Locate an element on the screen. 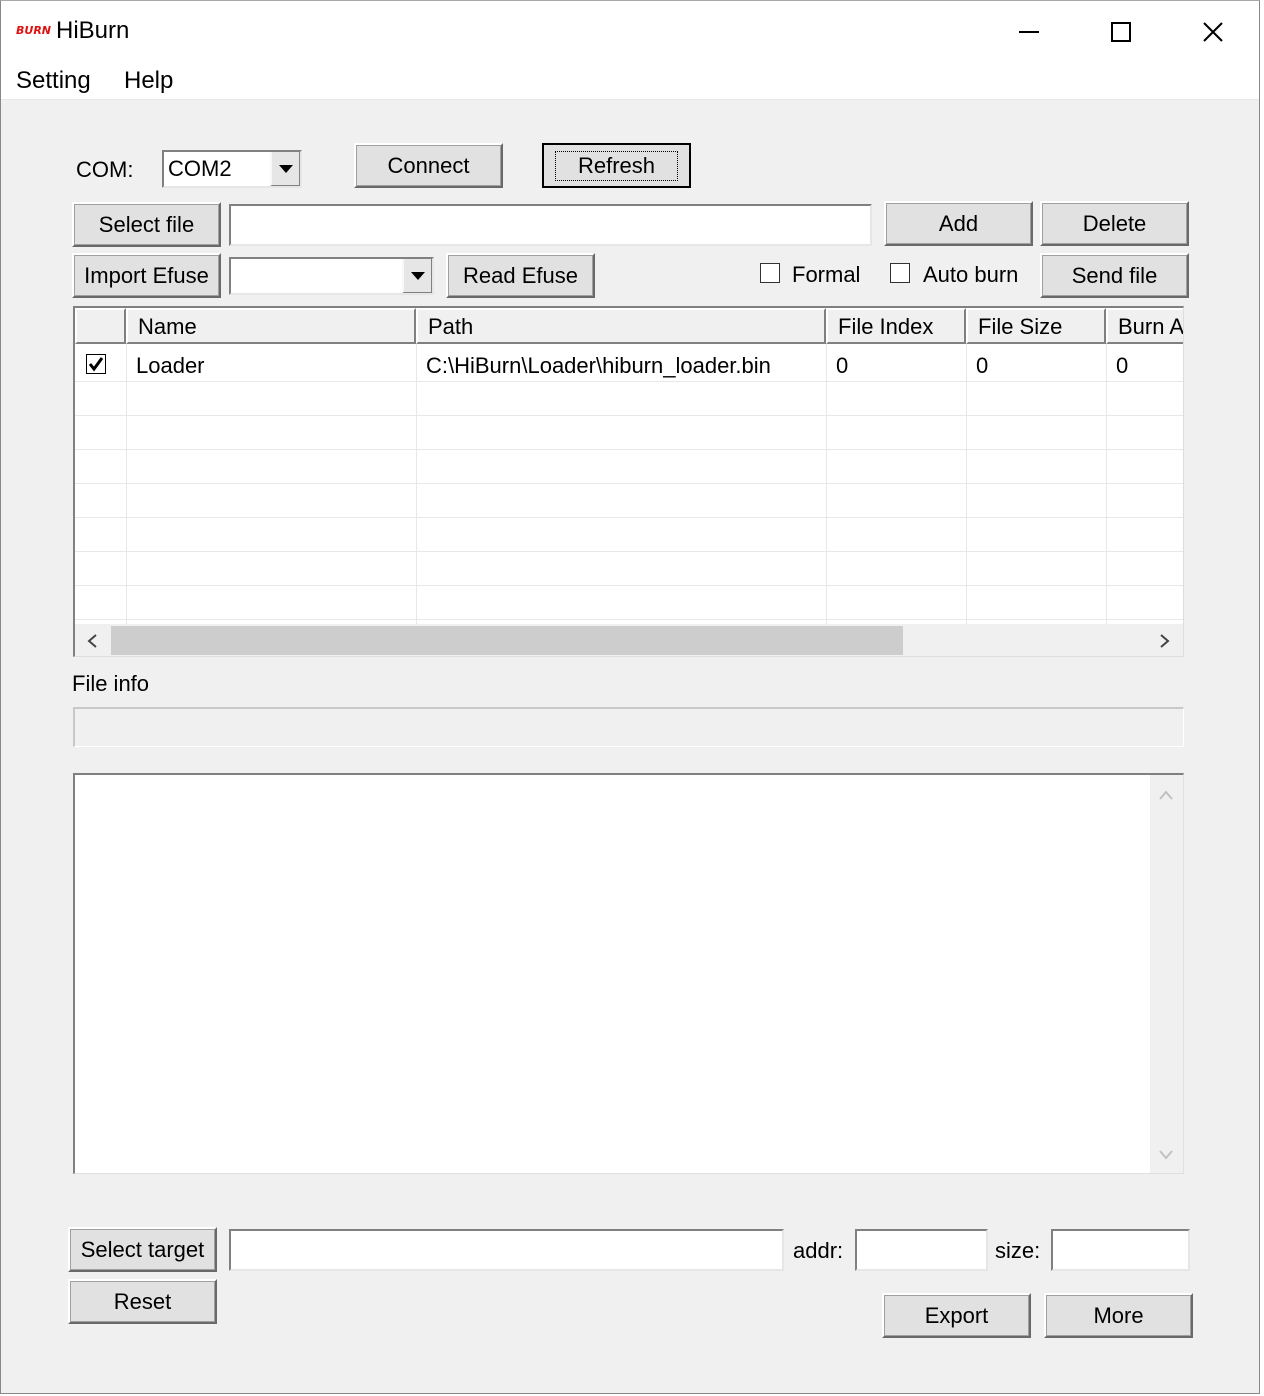 The width and height of the screenshot is (1264, 1396). row-name: Loader is located at coordinates (170, 365).